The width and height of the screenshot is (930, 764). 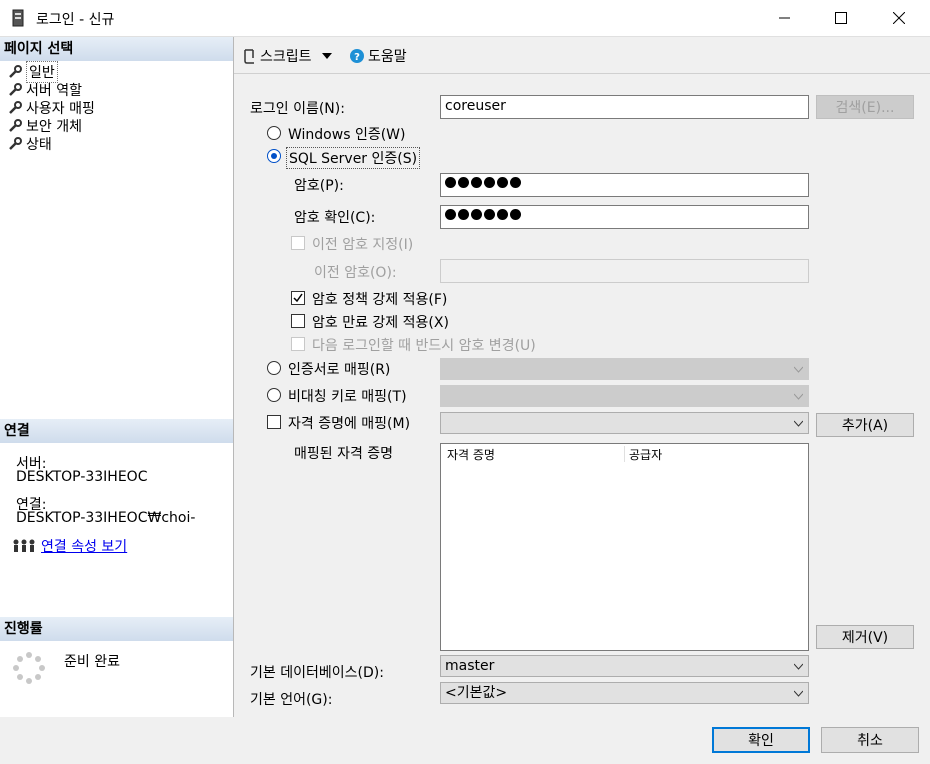 What do you see at coordinates (18, 18) in the screenshot?
I see `server-icon` at bounding box center [18, 18].